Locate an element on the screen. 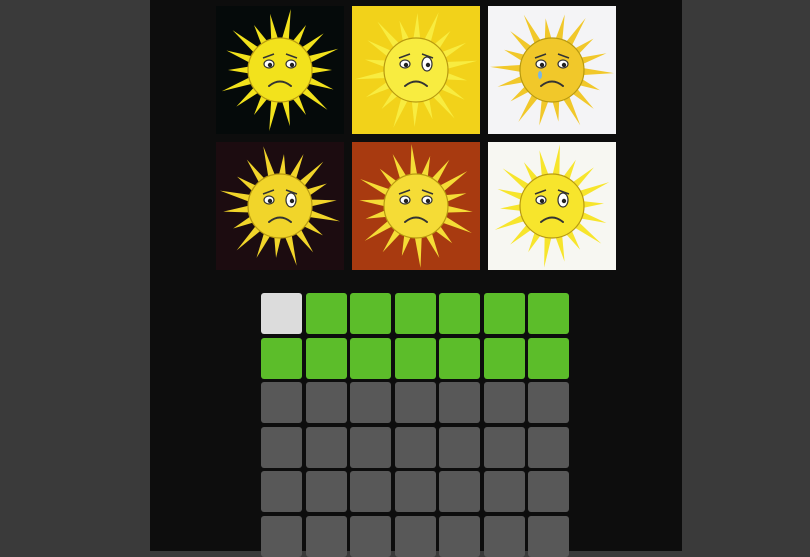 The height and width of the screenshot is (557, 810). crying-sun-icon is located at coordinates (552, 70).